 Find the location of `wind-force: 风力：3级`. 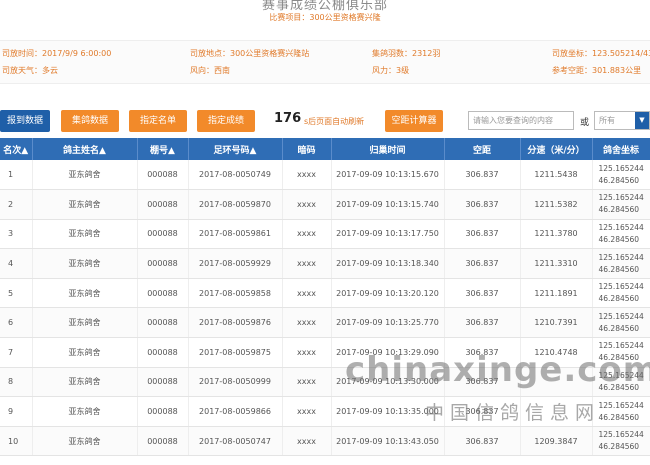

wind-force: 风力：3级 is located at coordinates (391, 70).